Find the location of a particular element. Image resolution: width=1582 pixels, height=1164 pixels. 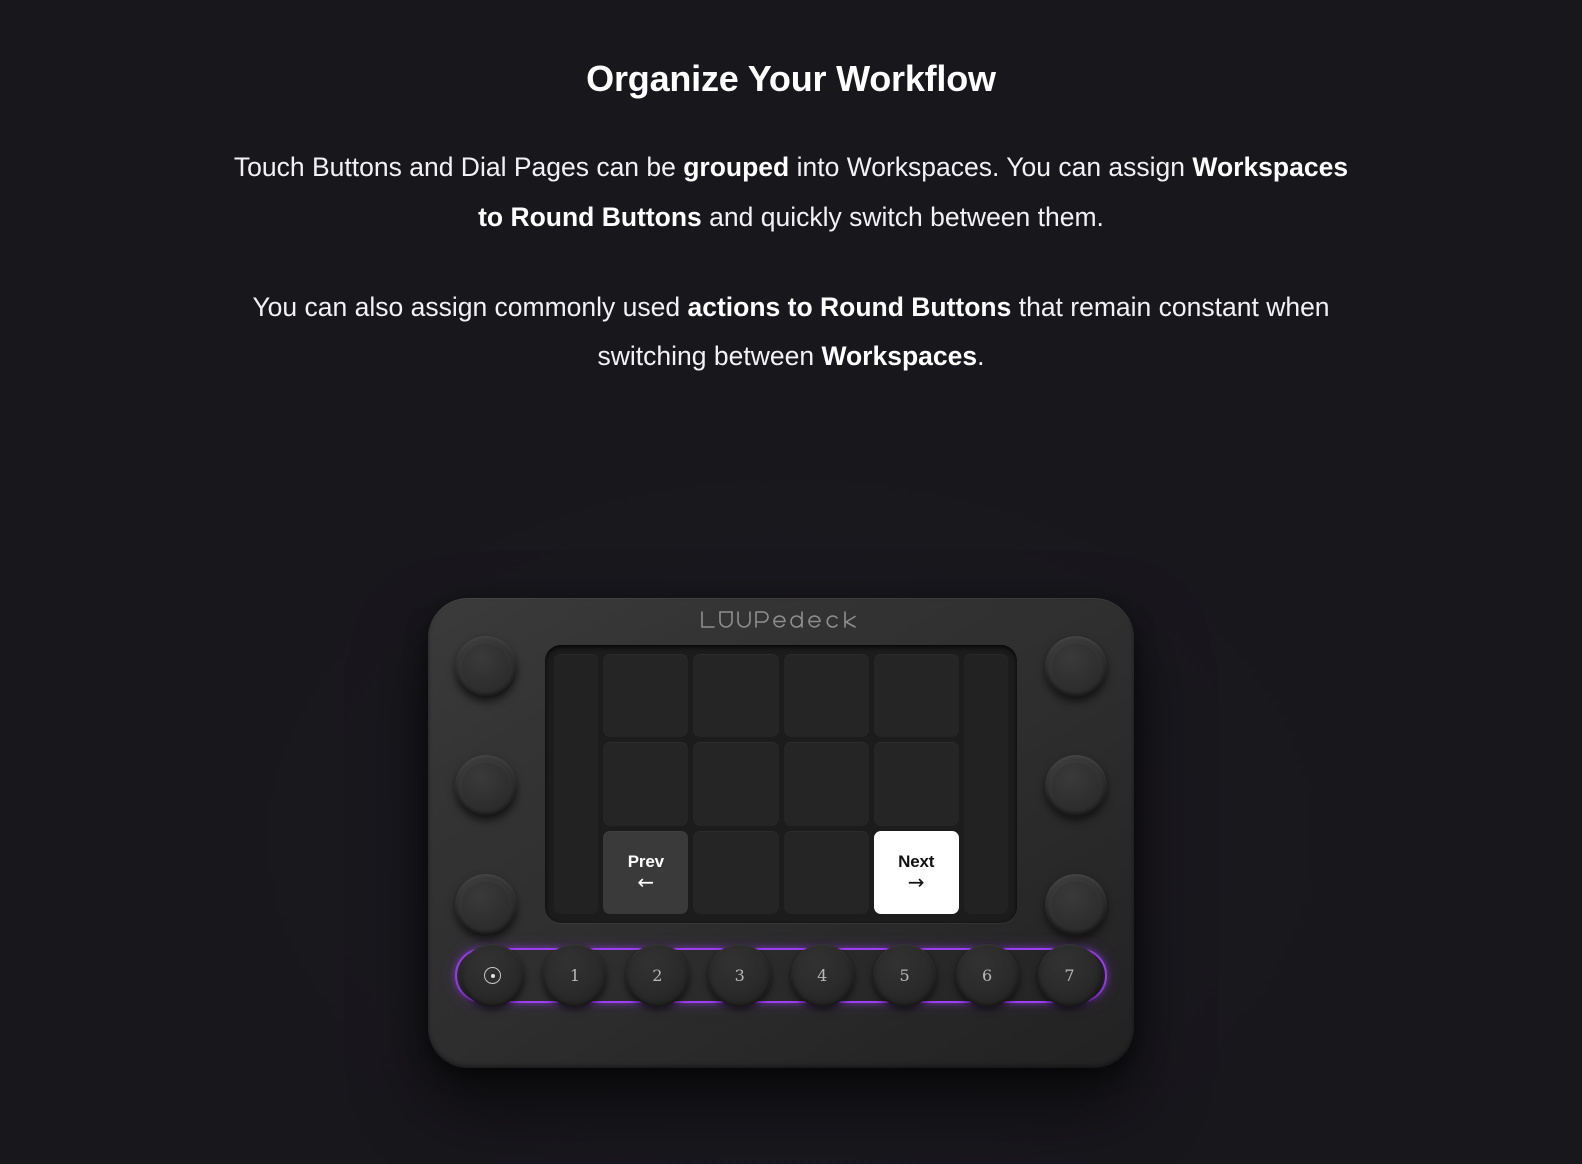

touch-pad-prev: Prev ← is located at coordinates (646, 872).